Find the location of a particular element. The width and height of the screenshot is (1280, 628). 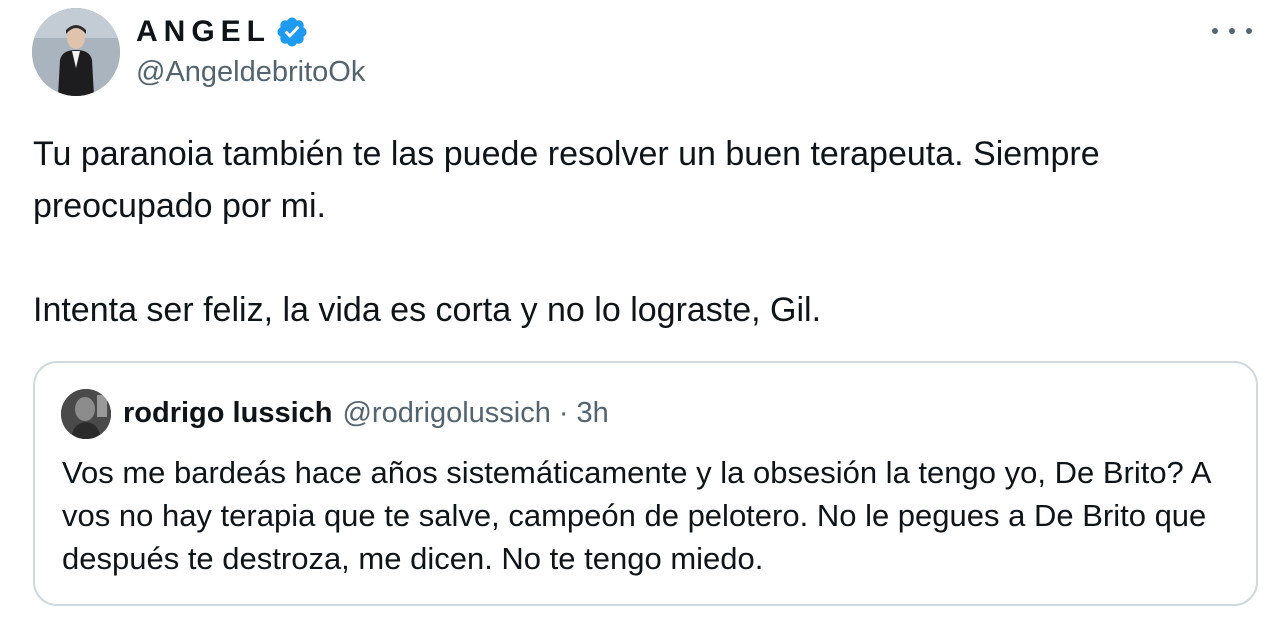

author-avatar is located at coordinates (76, 52).